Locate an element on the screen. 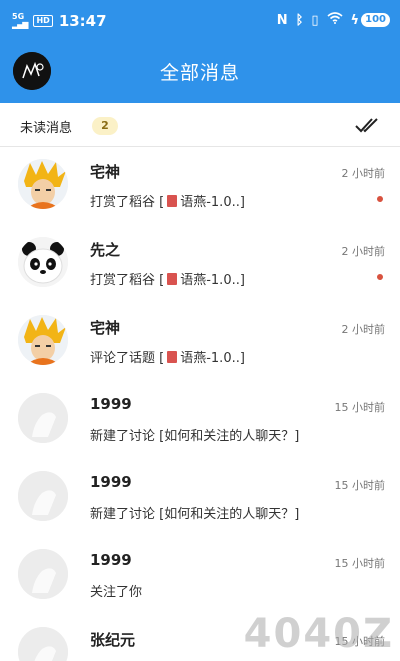  bluetooth-icon: ᛒ is located at coordinates (299, 20).